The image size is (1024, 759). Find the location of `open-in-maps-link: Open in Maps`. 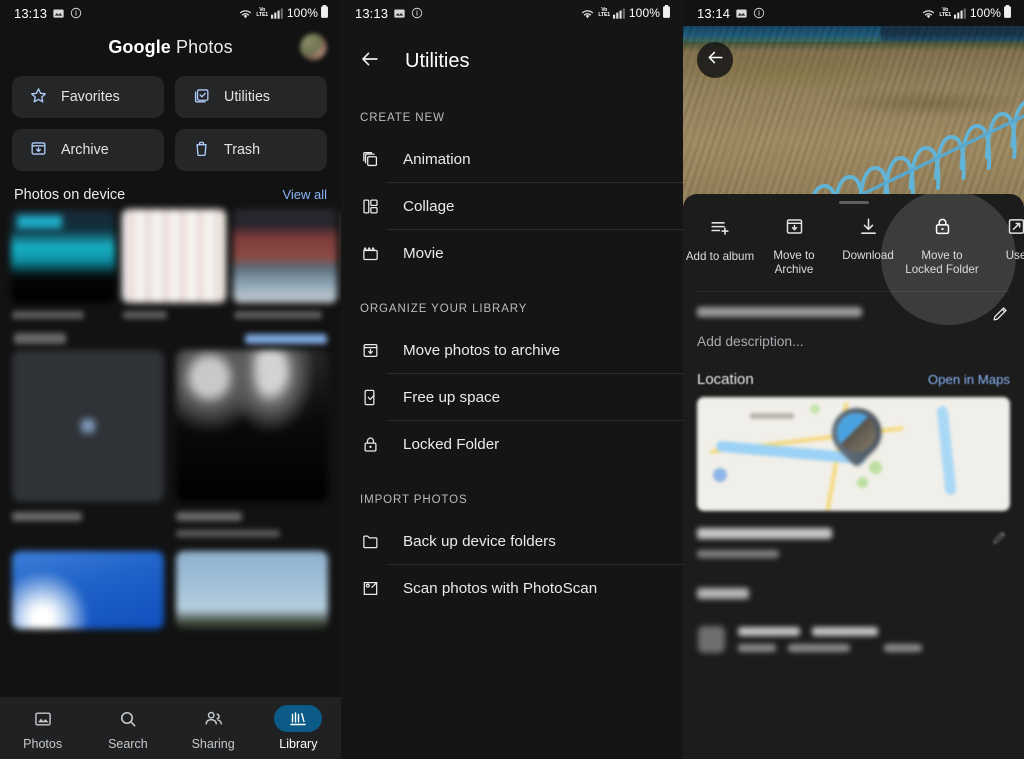

open-in-maps-link: Open in Maps is located at coordinates (969, 379).